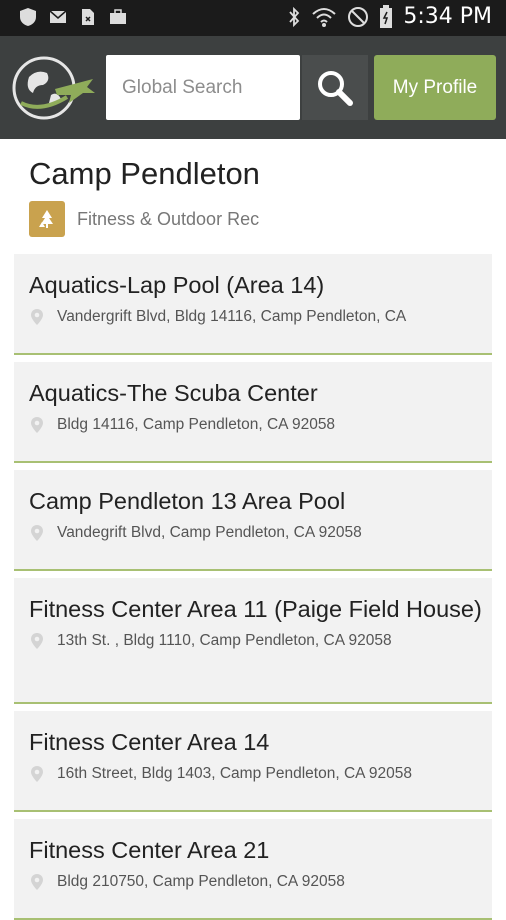  Describe the element at coordinates (253, 18) in the screenshot. I see `status-bar: 5:34 PM` at that location.